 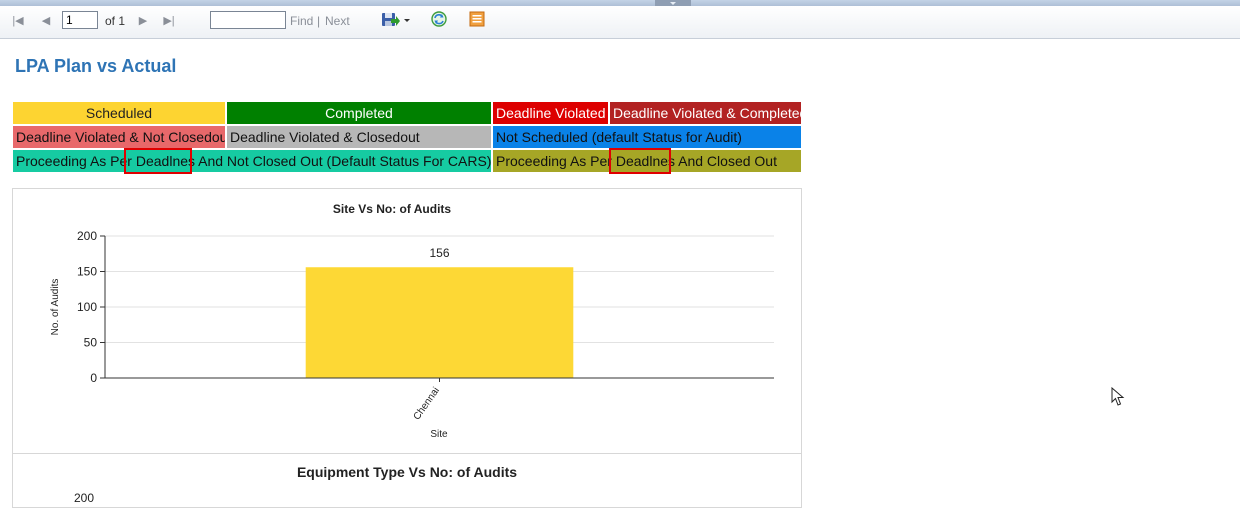 What do you see at coordinates (87, 272) in the screenshot?
I see `chart-y-tick-label: 150` at bounding box center [87, 272].